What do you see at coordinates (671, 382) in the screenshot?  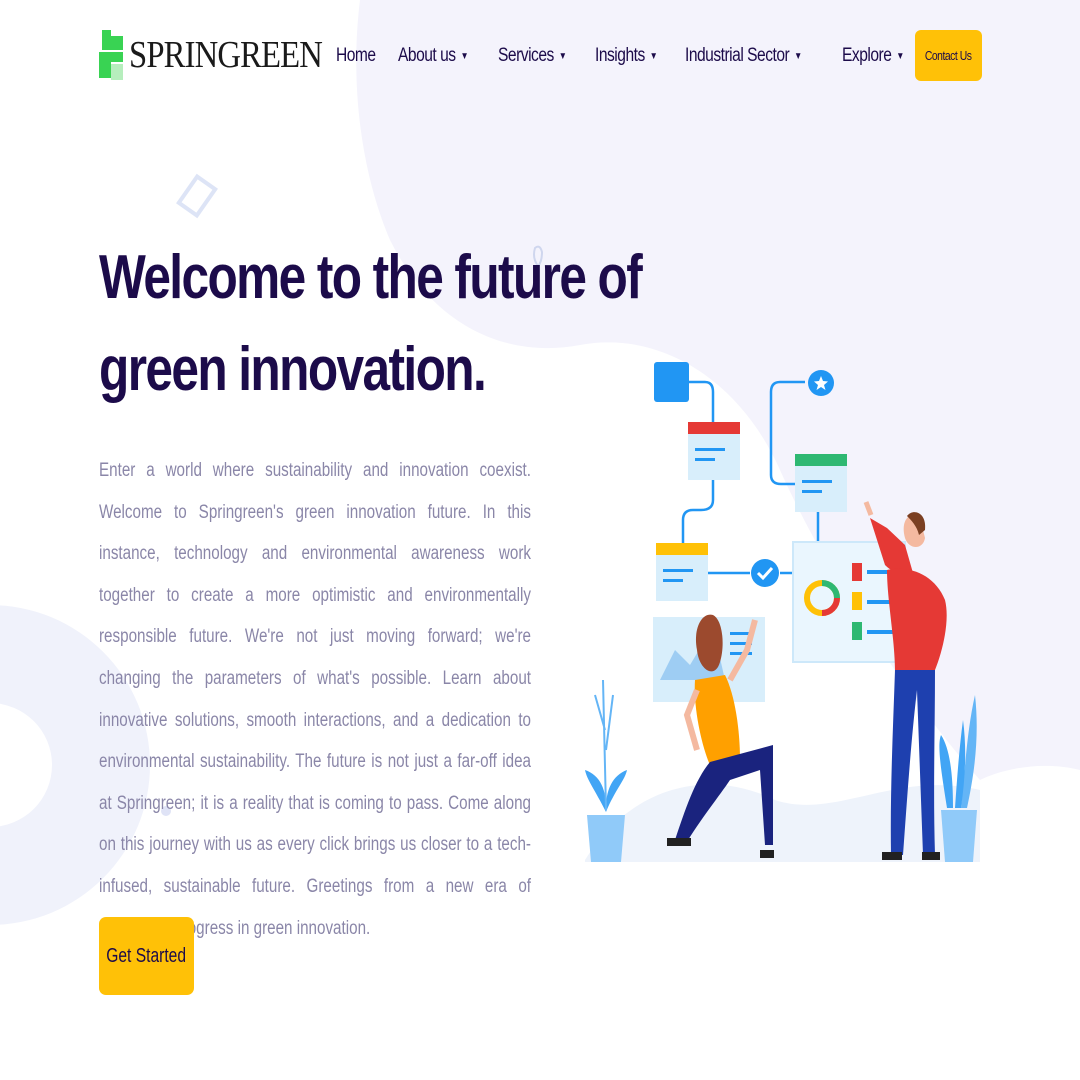 I see `blue-square-icon` at bounding box center [671, 382].